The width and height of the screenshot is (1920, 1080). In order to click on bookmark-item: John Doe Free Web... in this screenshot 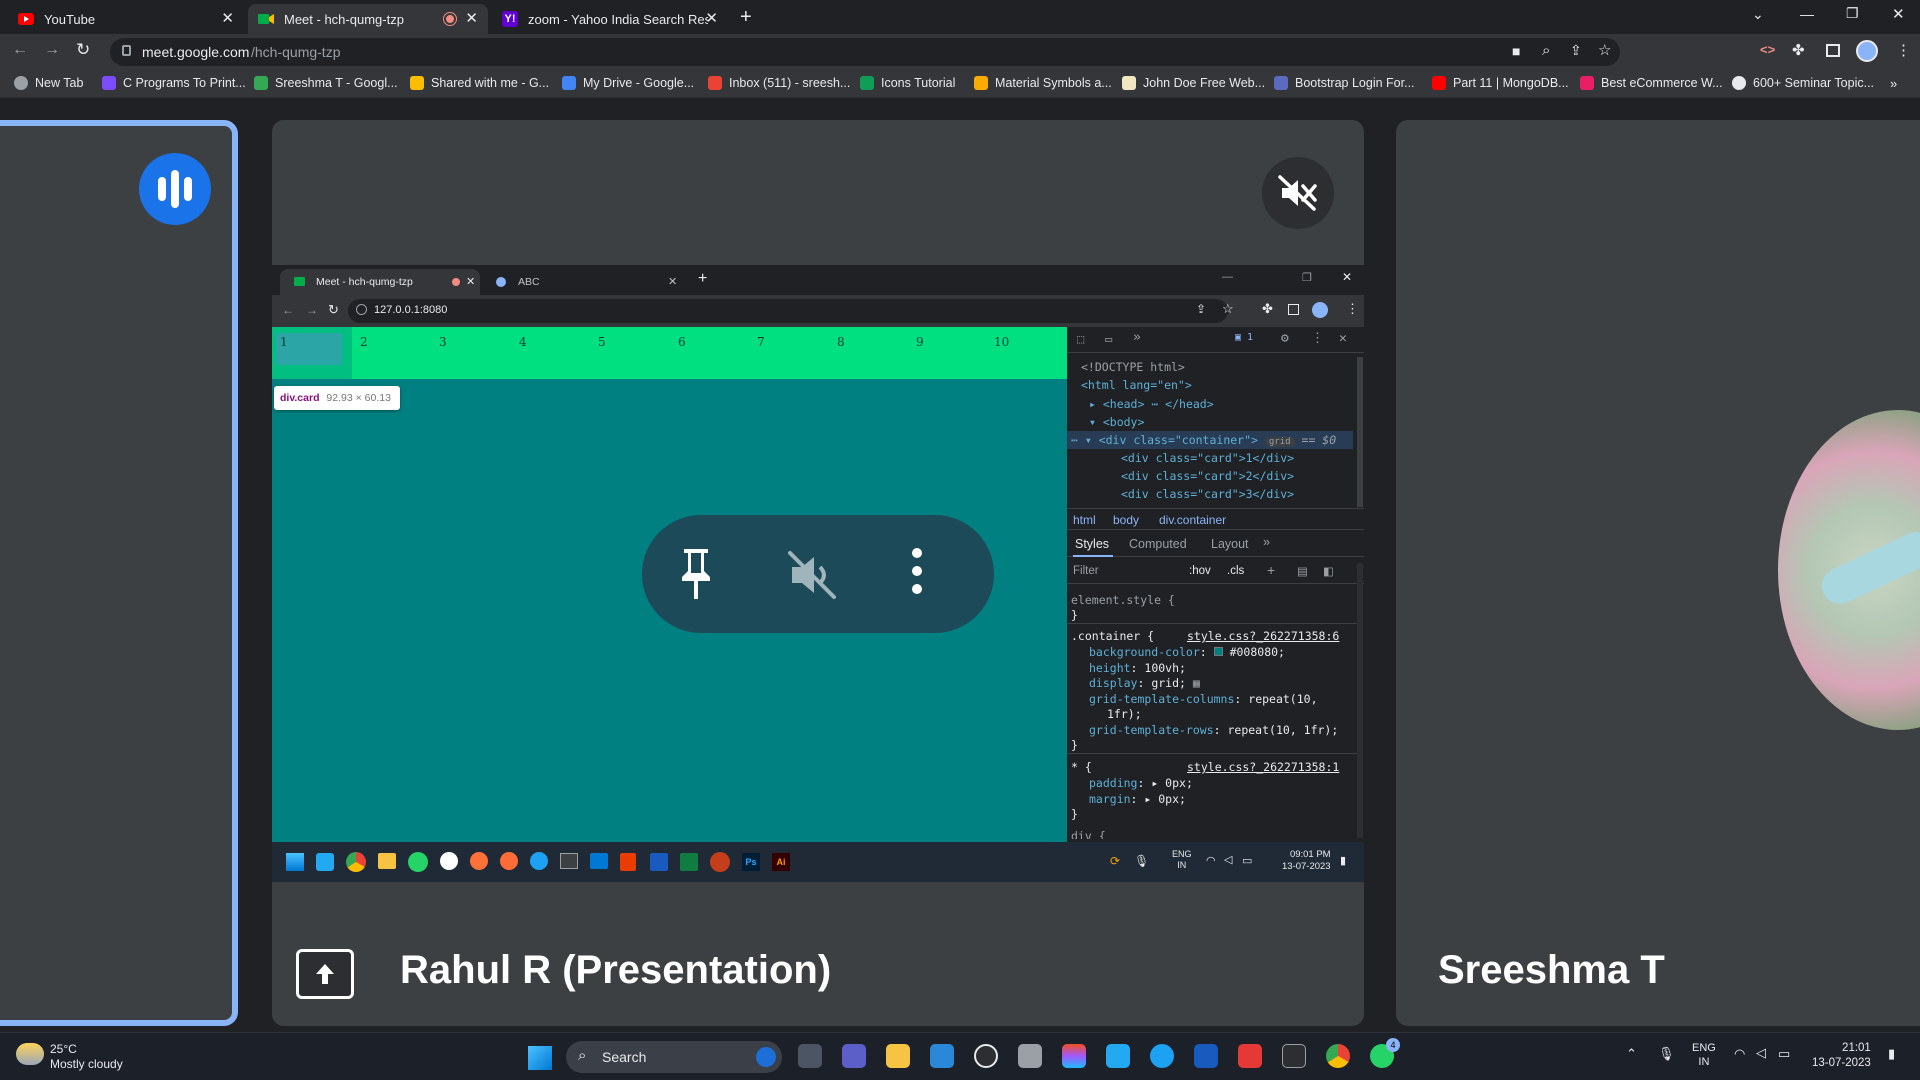, I will do `click(1193, 83)`.